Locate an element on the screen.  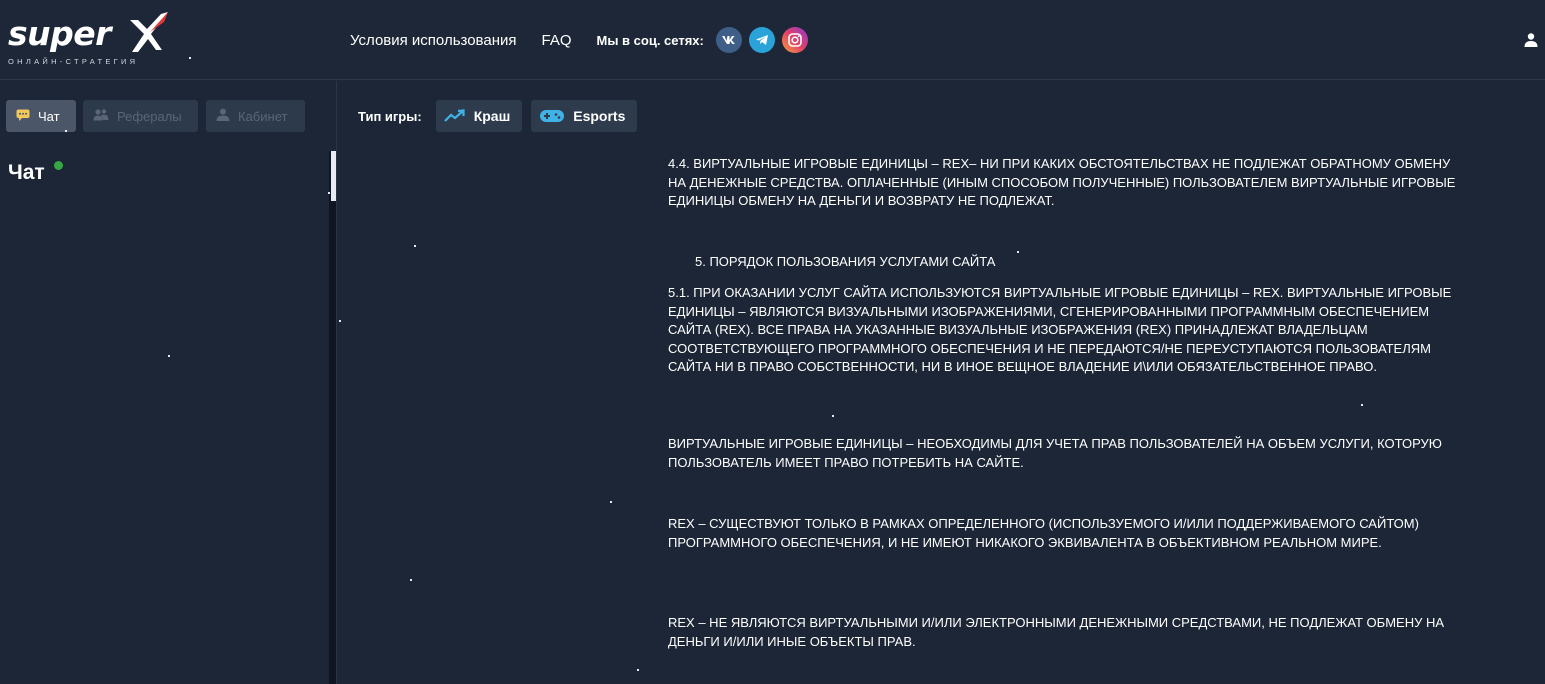
social-label: Мы в соц. сетях: is located at coordinates (650, 40).